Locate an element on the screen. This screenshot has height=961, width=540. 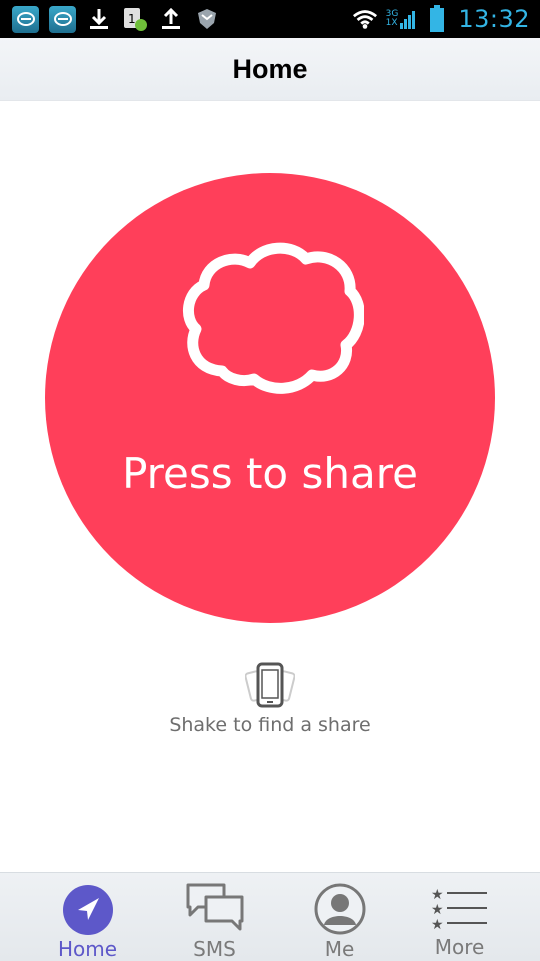
signal-icon: 3G 1X is located at coordinates (401, 19).